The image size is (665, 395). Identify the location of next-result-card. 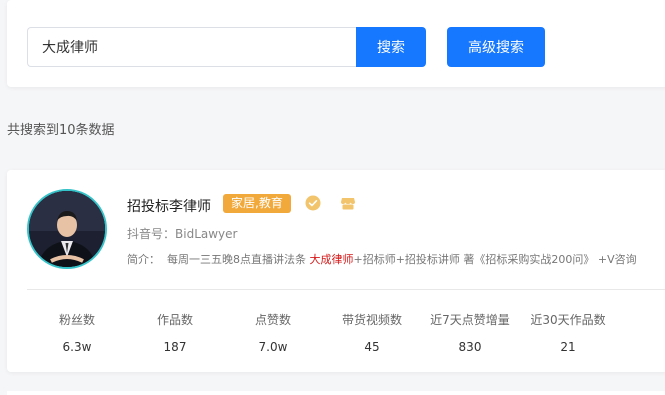
(336, 393).